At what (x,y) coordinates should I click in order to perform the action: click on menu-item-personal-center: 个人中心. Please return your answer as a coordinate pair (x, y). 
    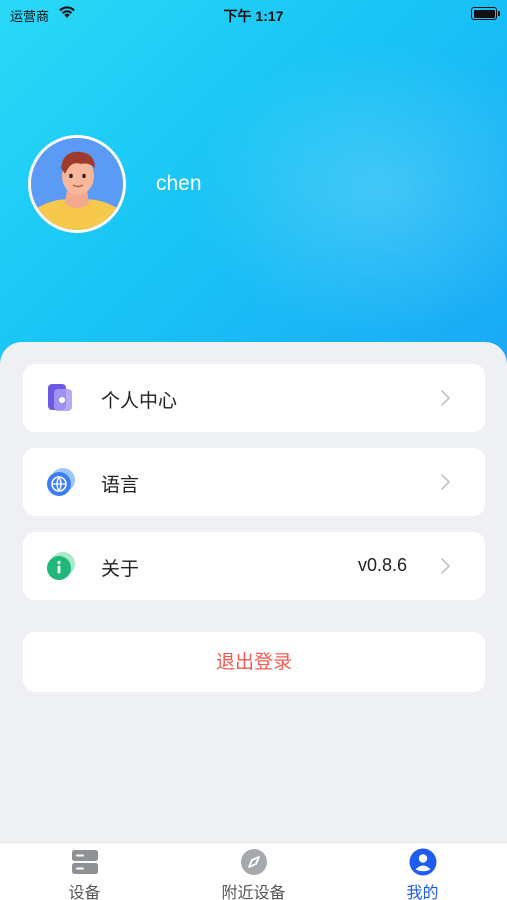
    Looking at the image, I should click on (254, 398).